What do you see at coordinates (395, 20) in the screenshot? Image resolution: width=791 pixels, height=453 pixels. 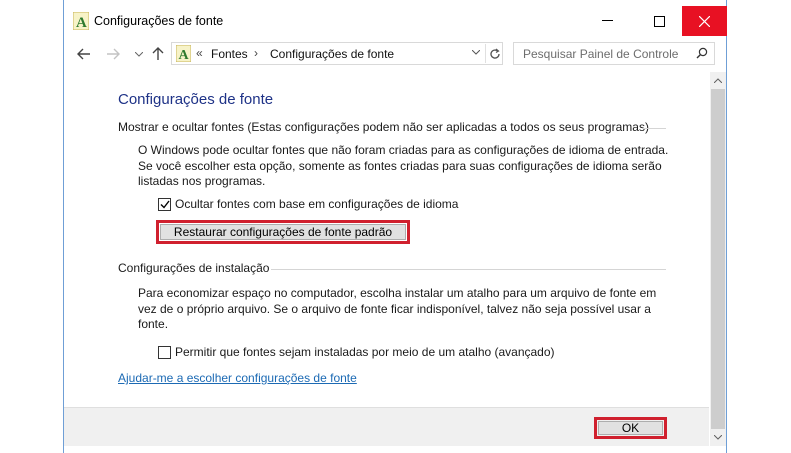 I see `title-bar: A Configurações de fonte` at bounding box center [395, 20].